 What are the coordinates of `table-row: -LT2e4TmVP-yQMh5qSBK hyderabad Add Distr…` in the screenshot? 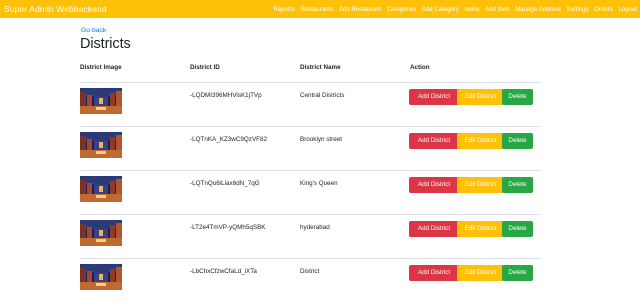 It's located at (310, 237).